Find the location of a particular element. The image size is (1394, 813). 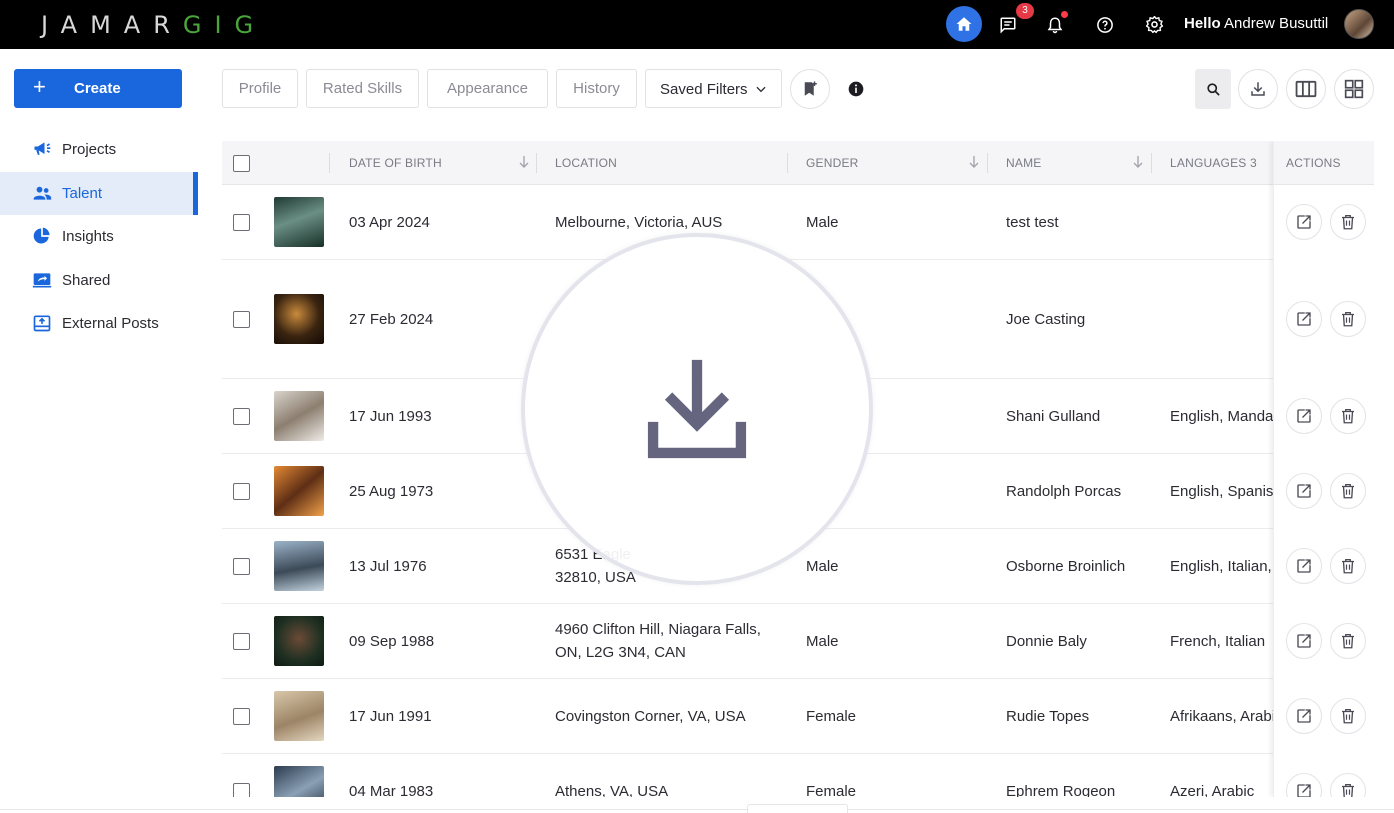

external-posts-icon is located at coordinates (42, 323).